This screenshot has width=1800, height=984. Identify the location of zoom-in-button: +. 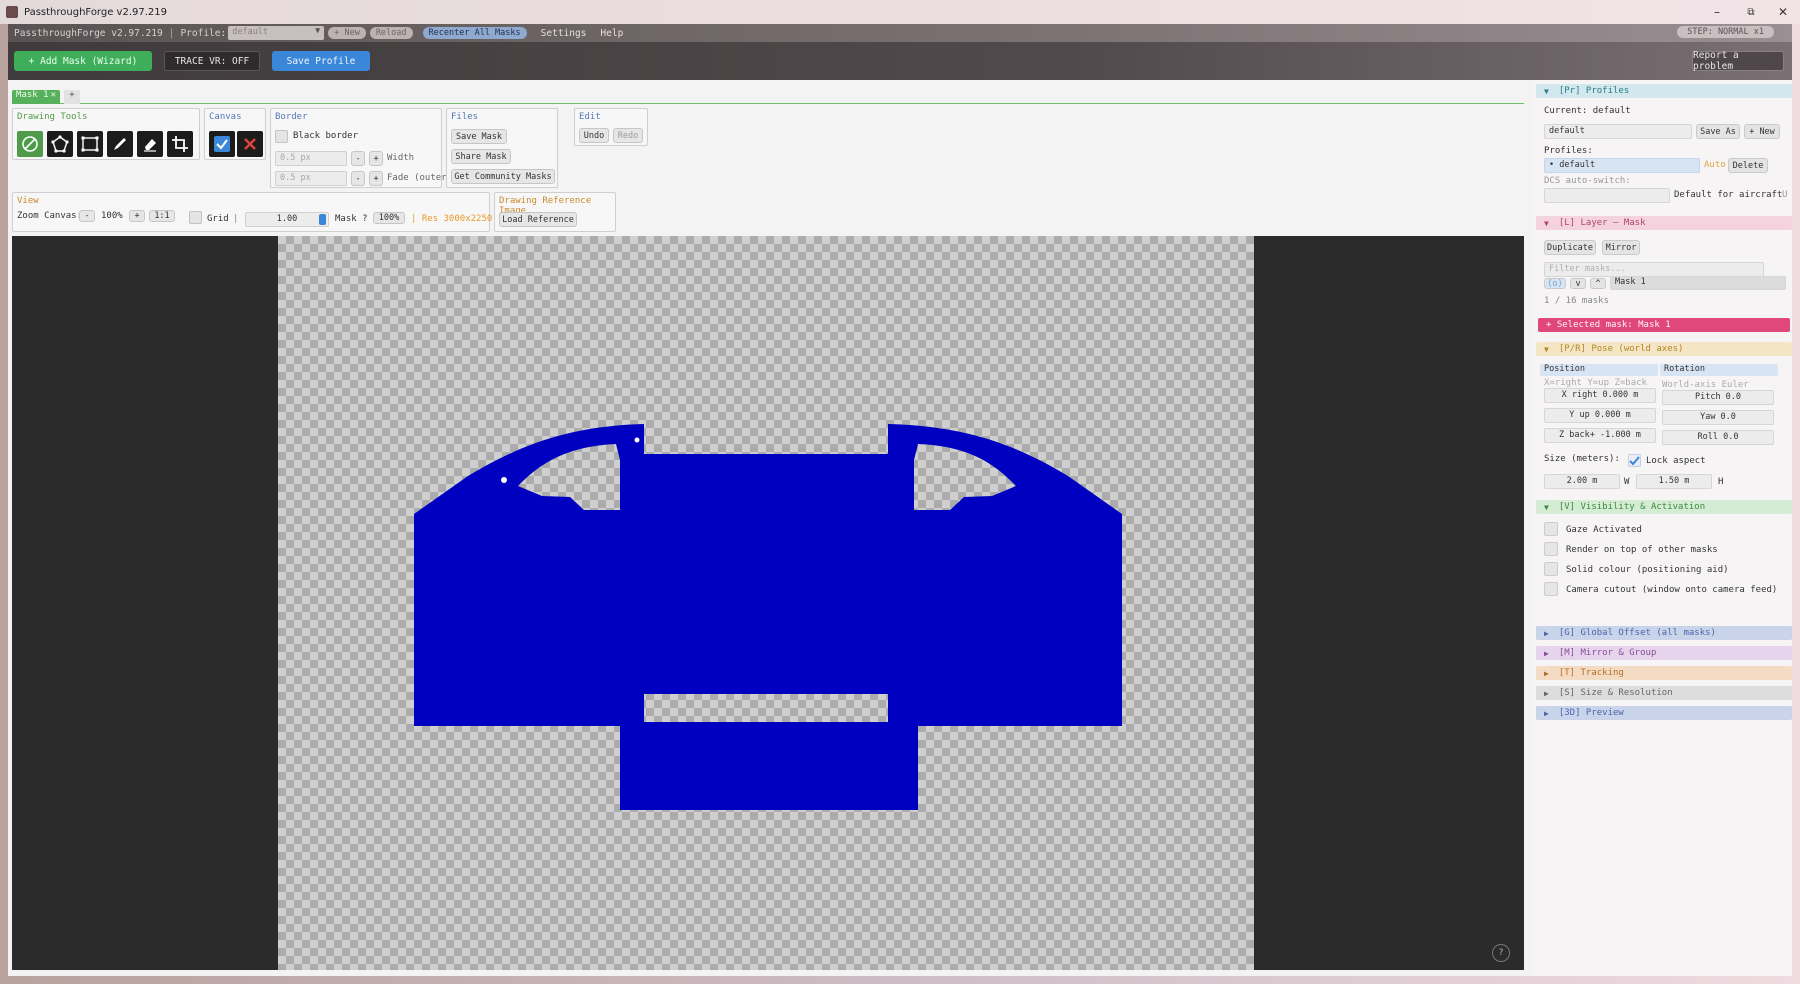
(137, 216).